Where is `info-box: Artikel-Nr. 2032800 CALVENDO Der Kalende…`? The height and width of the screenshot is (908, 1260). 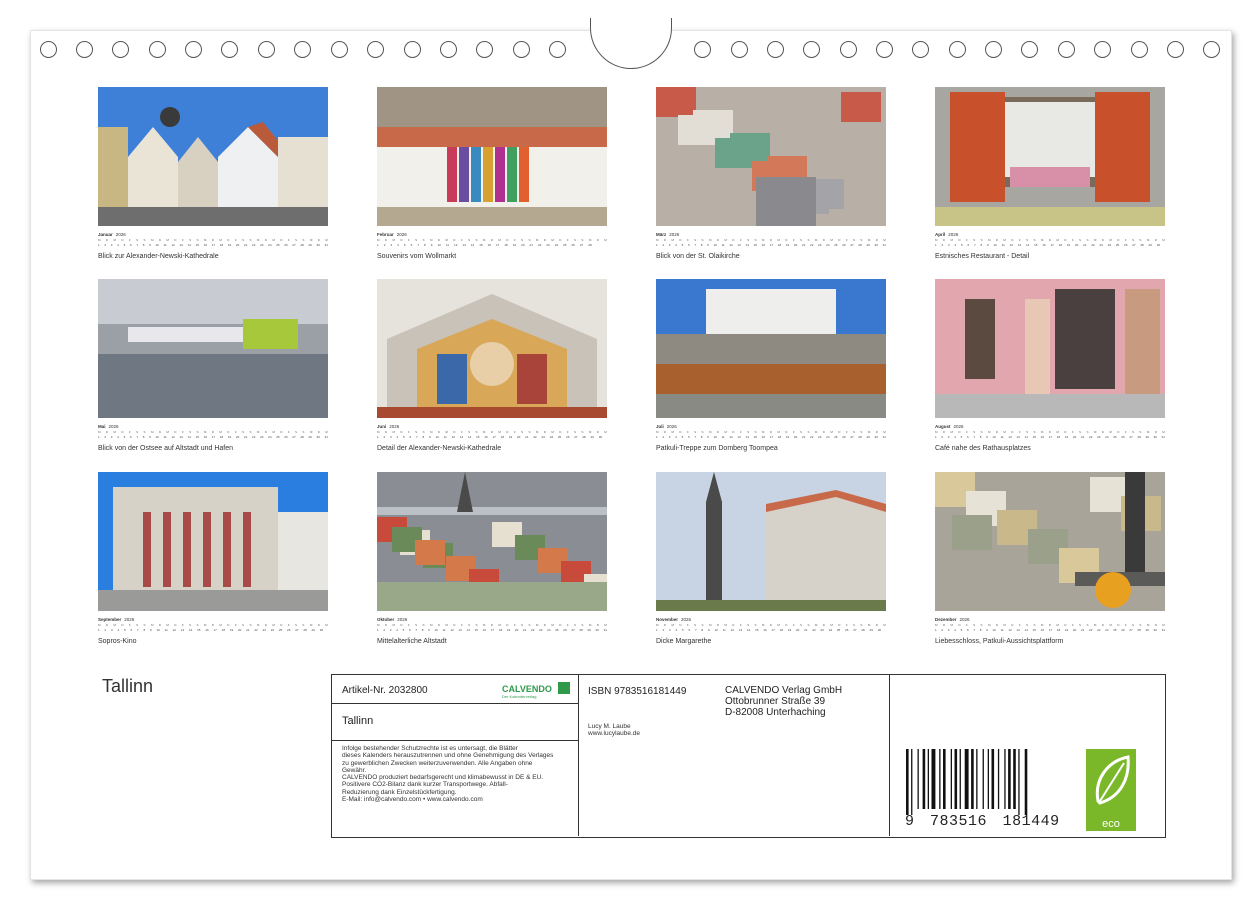 info-box: Artikel-Nr. 2032800 CALVENDO Der Kalende… is located at coordinates (748, 756).